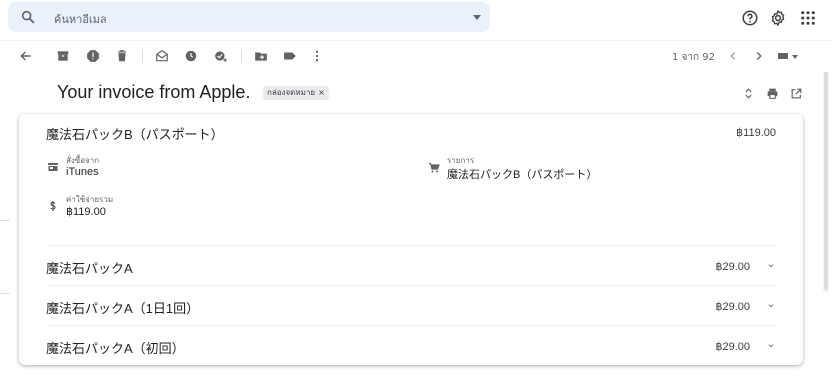 Image resolution: width=832 pixels, height=387 pixels. Describe the element at coordinates (783, 56) in the screenshot. I see `input-tools-keyboard-icon` at that location.